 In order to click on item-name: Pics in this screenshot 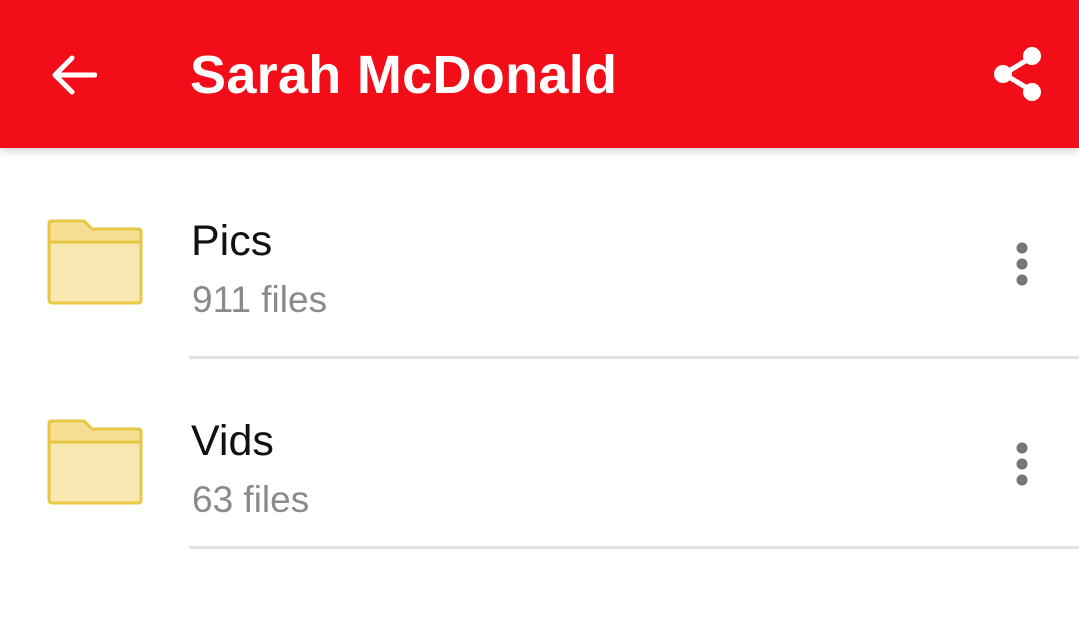, I will do `click(232, 241)`.